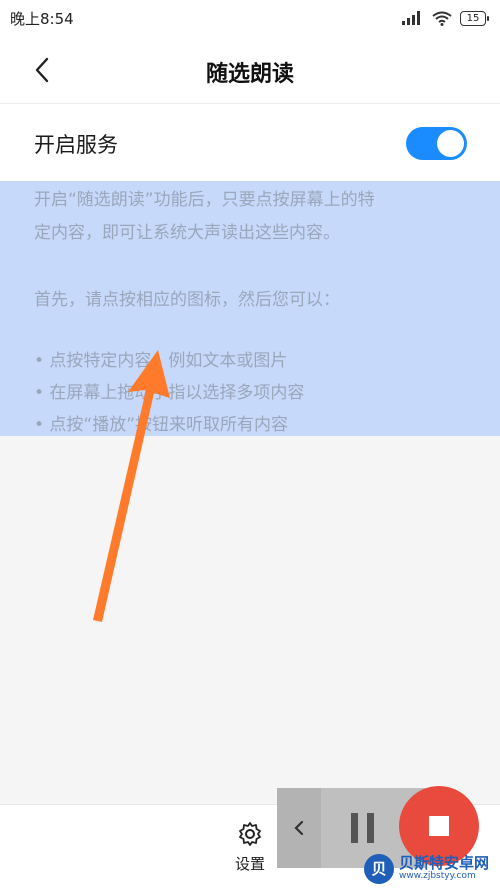 Image resolution: width=500 pixels, height=889 pixels. I want to click on watermark: 贝 贝斯特安卓网 www.zjbstyy.com, so click(432, 868).